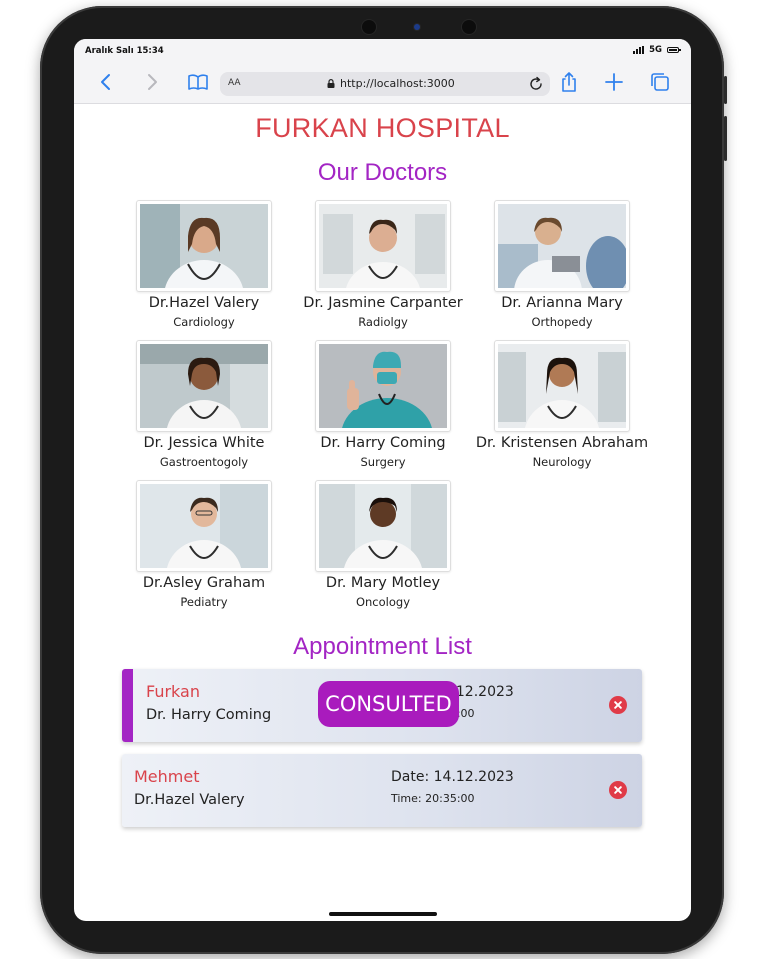 This screenshot has width=767, height=959. Describe the element at coordinates (204, 443) in the screenshot. I see `doctor-name: Dr. Jessica White` at that location.